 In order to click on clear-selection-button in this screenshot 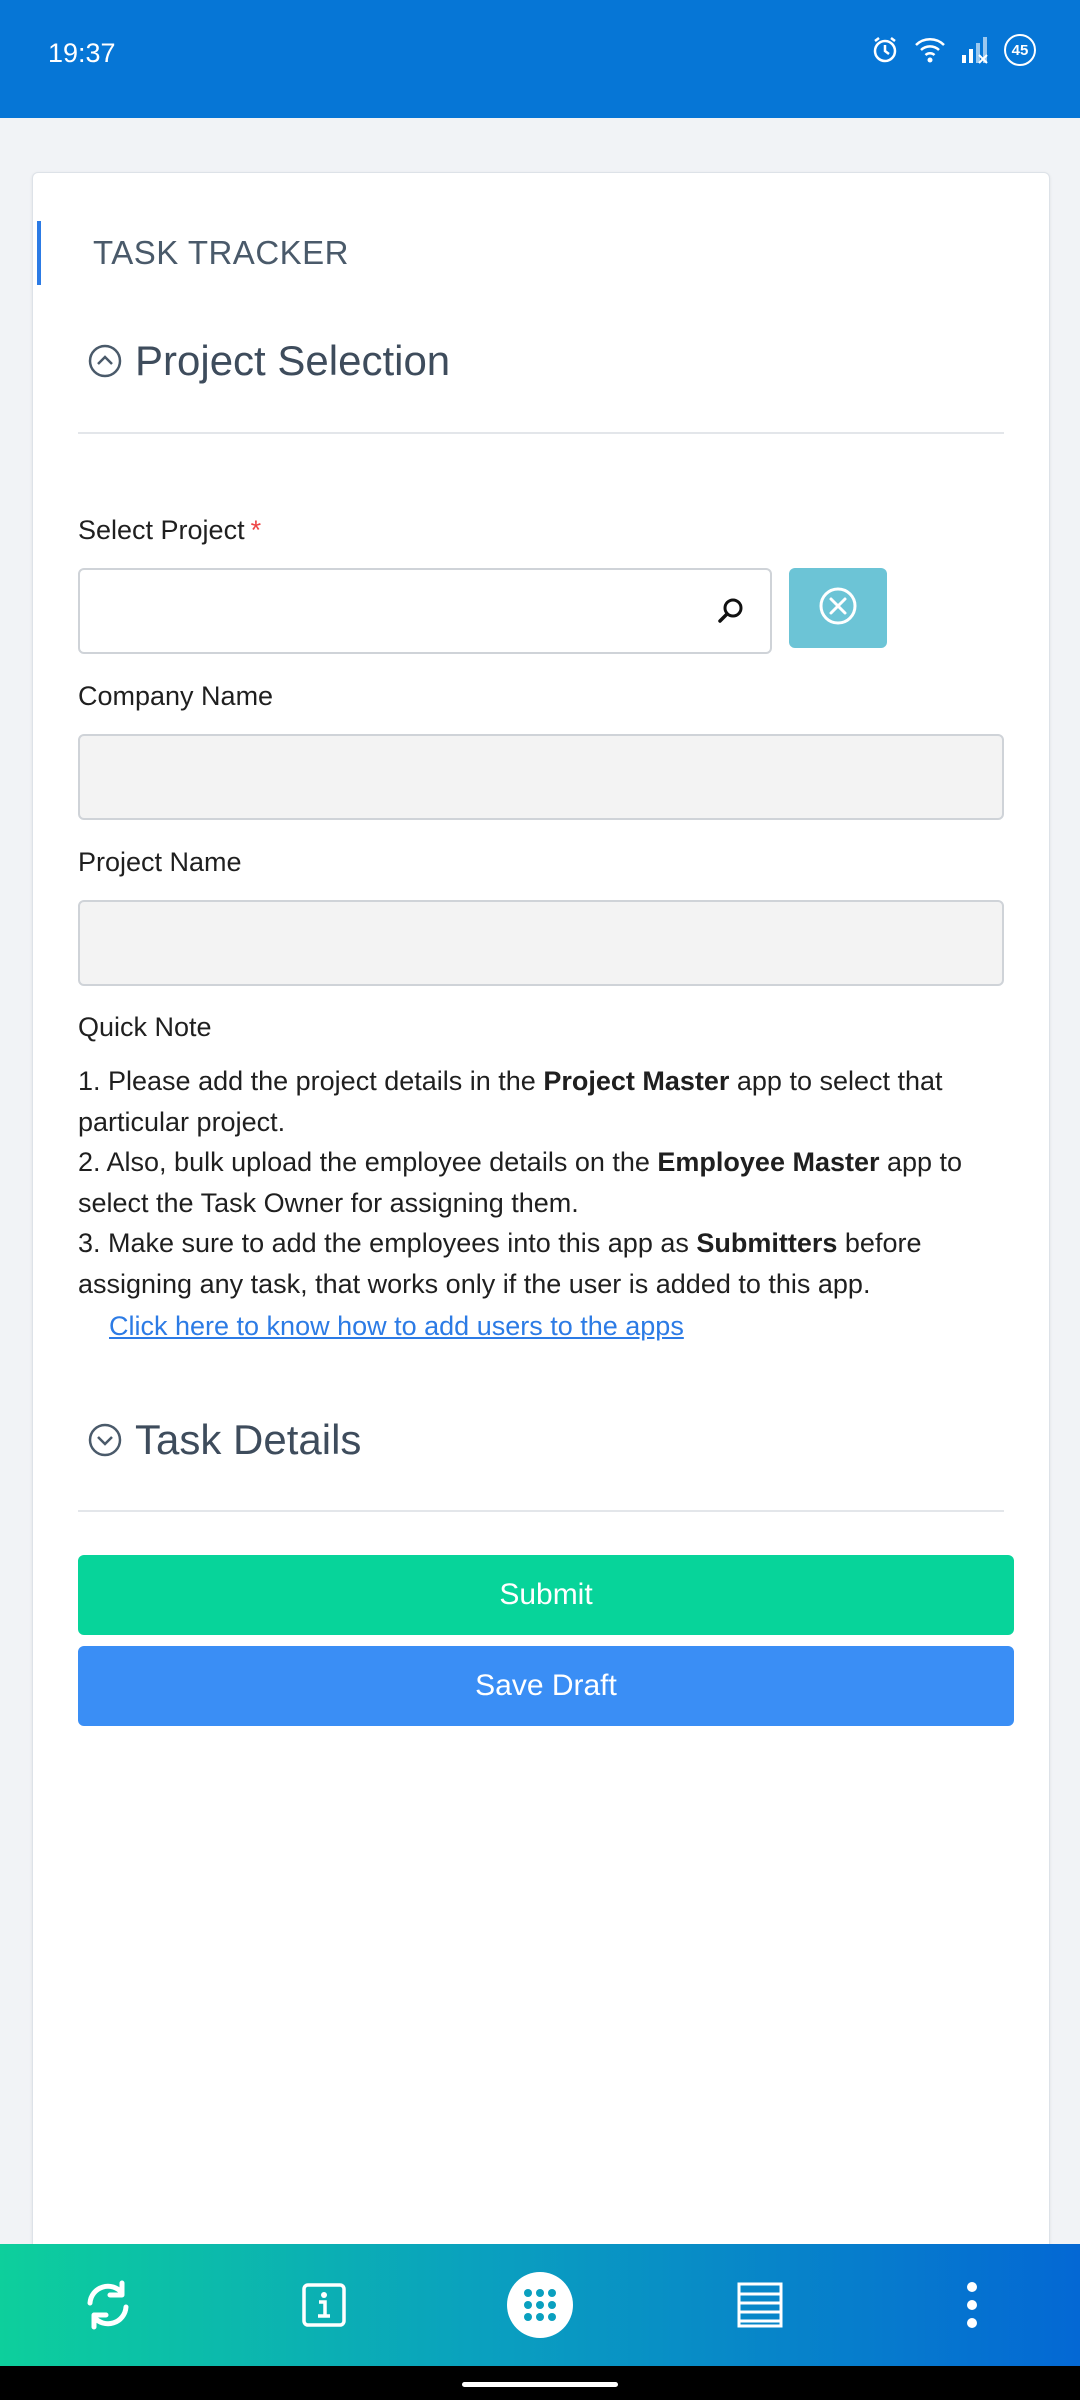, I will do `click(838, 608)`.